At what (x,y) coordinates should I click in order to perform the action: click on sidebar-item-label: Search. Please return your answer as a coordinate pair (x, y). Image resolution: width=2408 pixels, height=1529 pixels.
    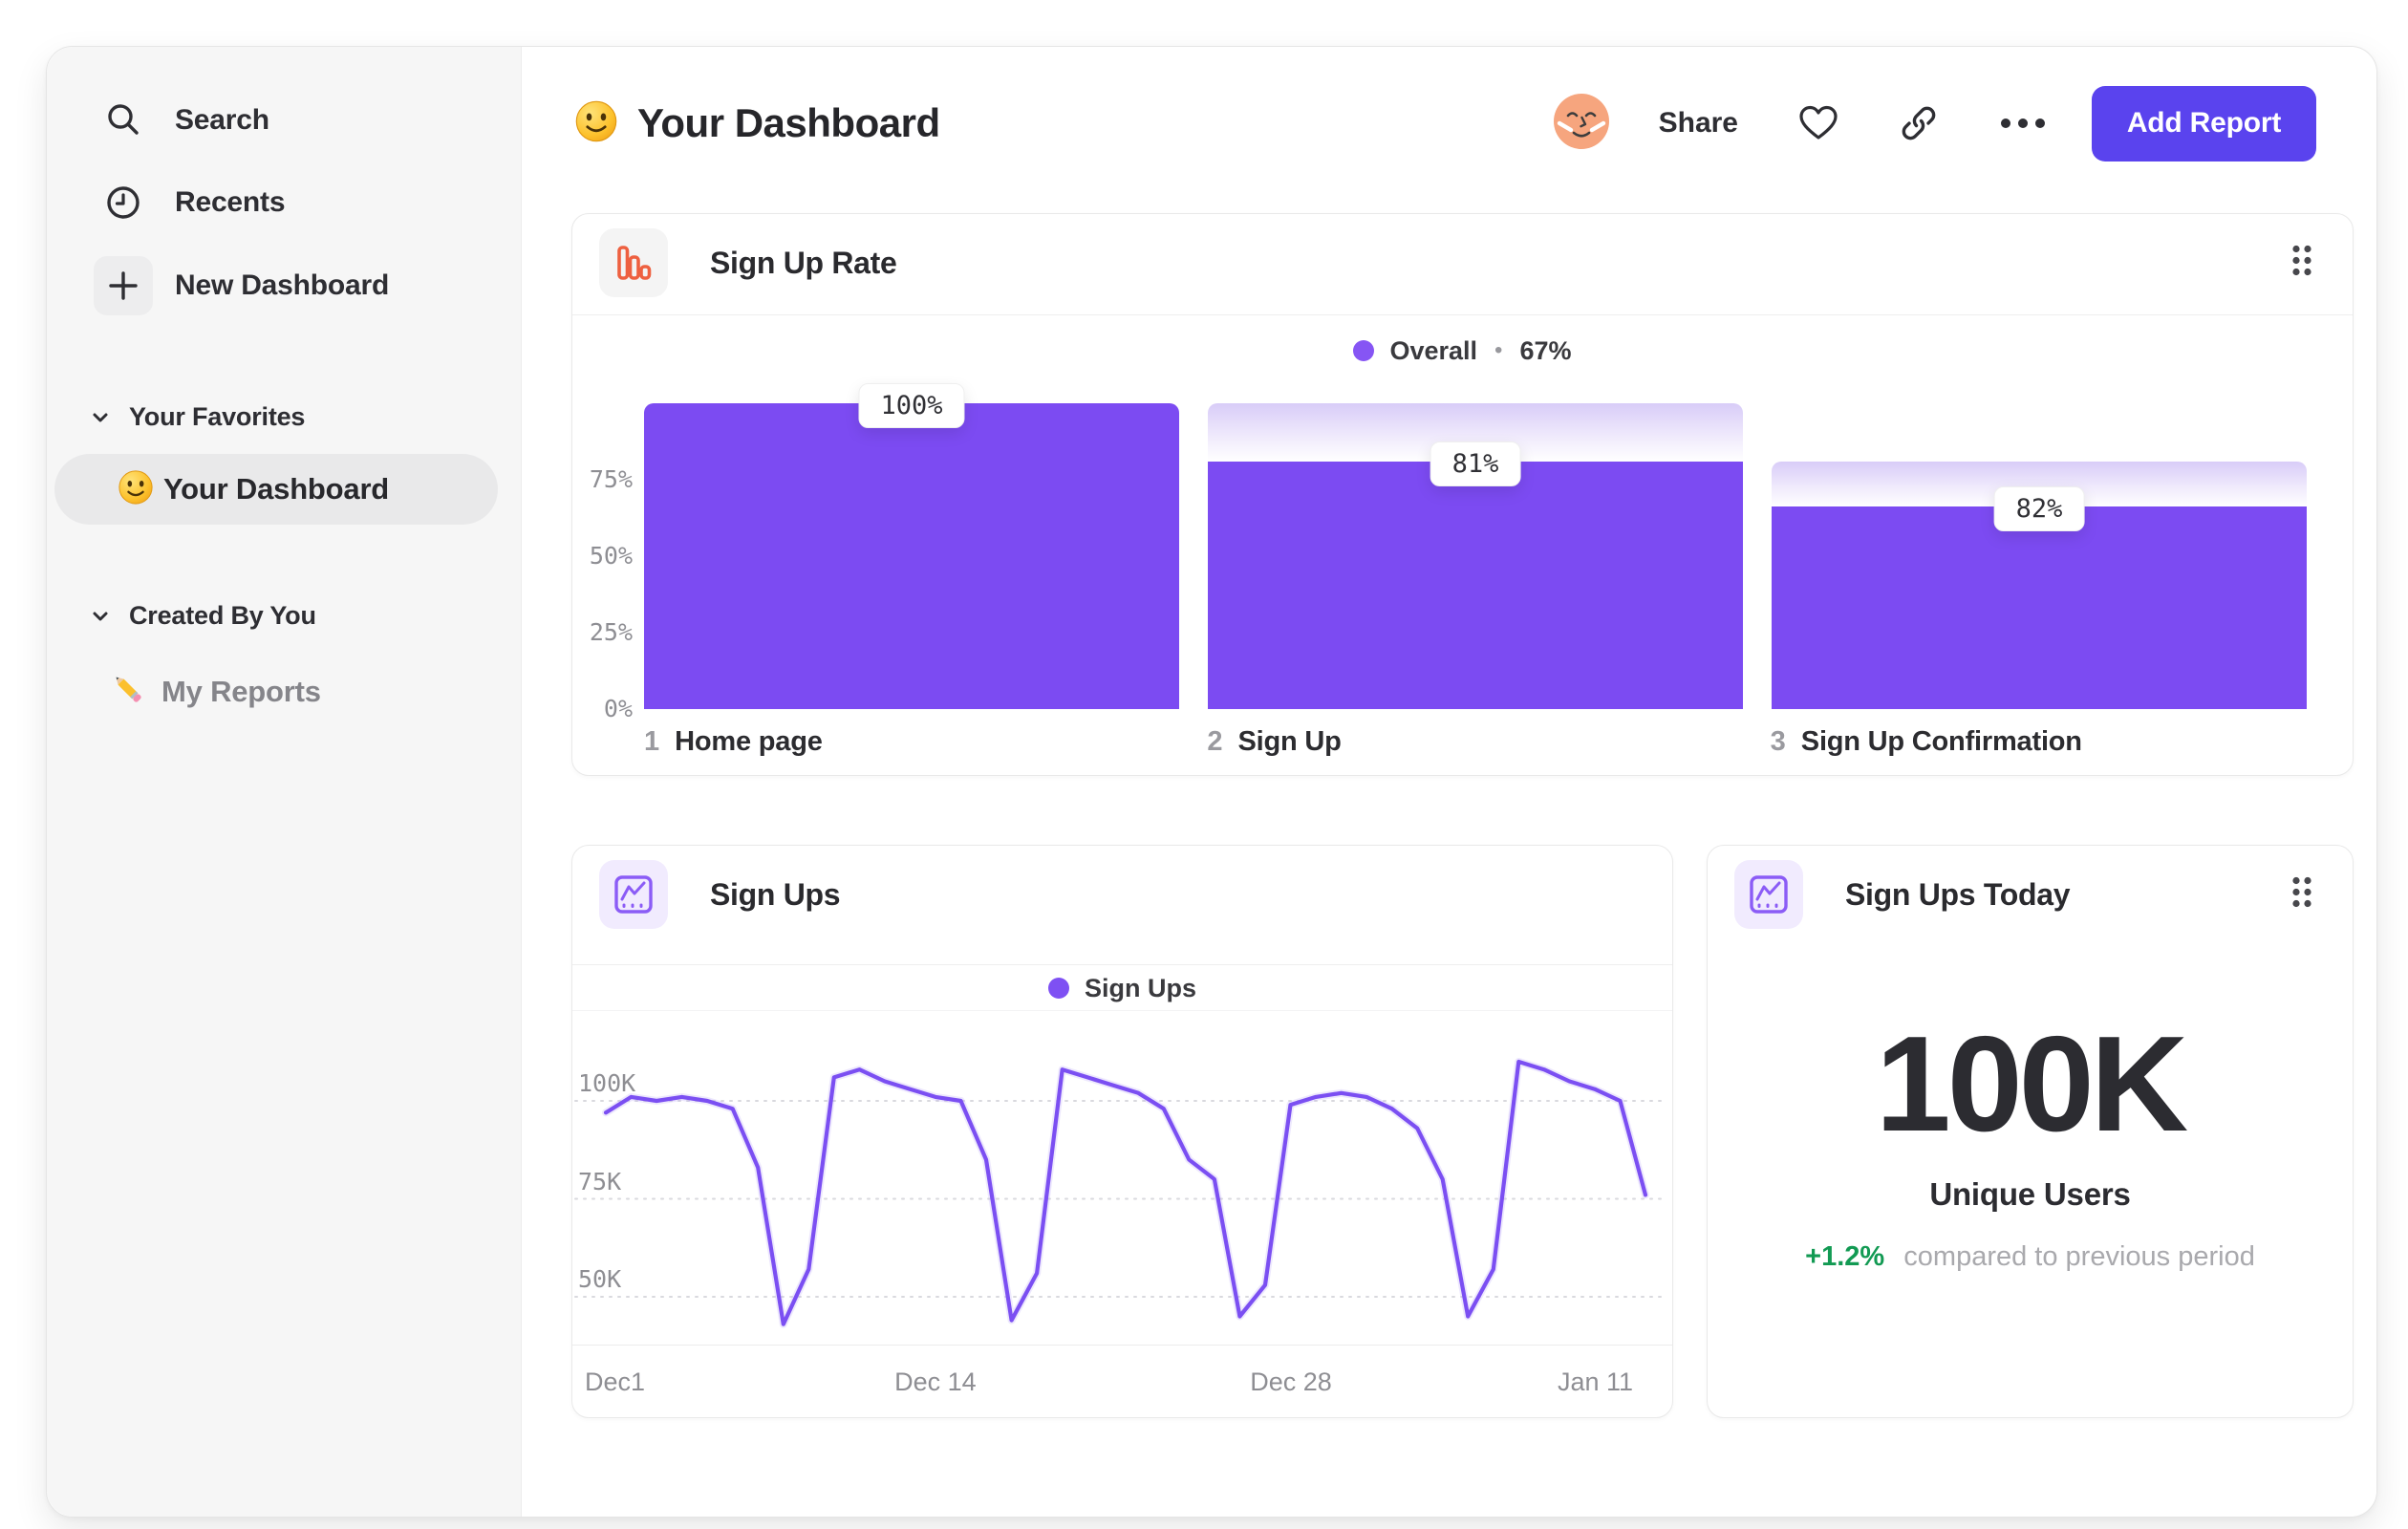
    Looking at the image, I should click on (222, 120).